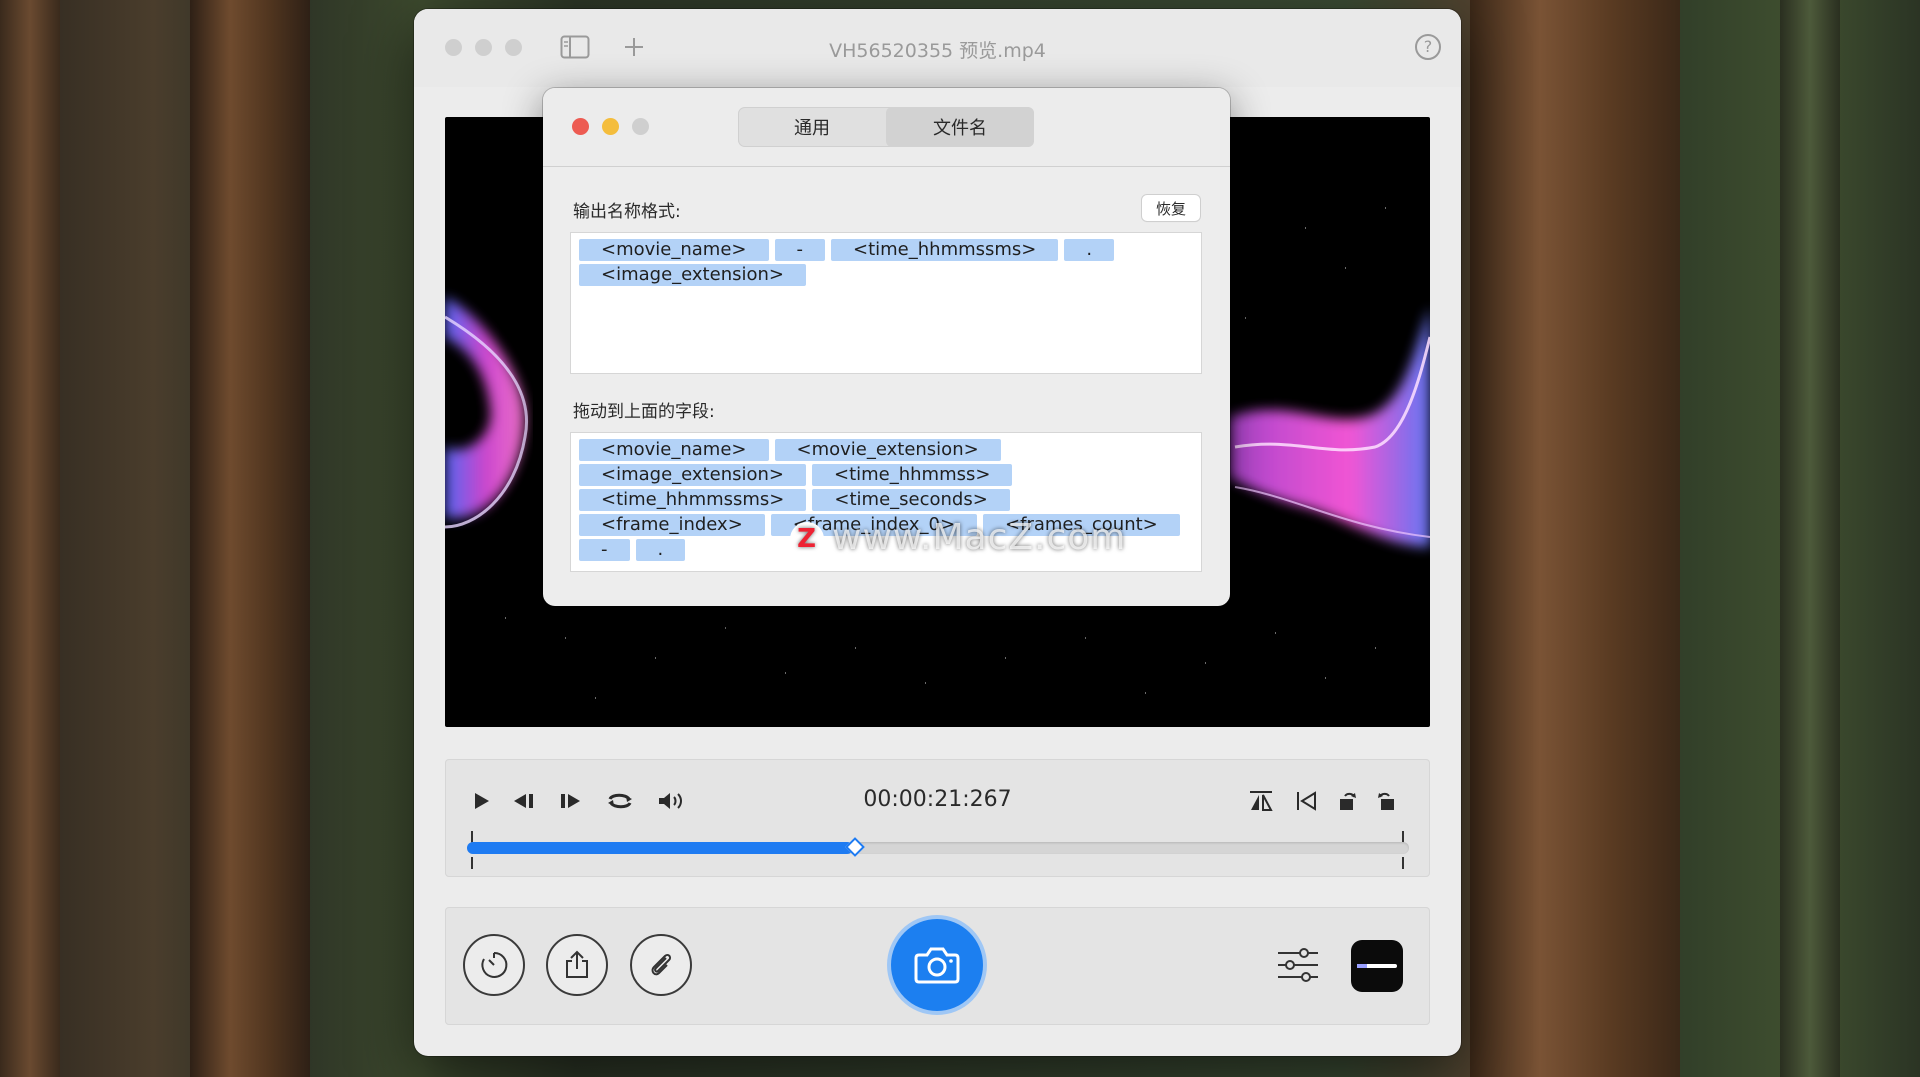 The image size is (1920, 1077). What do you see at coordinates (937, 51) in the screenshot?
I see `window-title: VH56520355 预览.mp4` at bounding box center [937, 51].